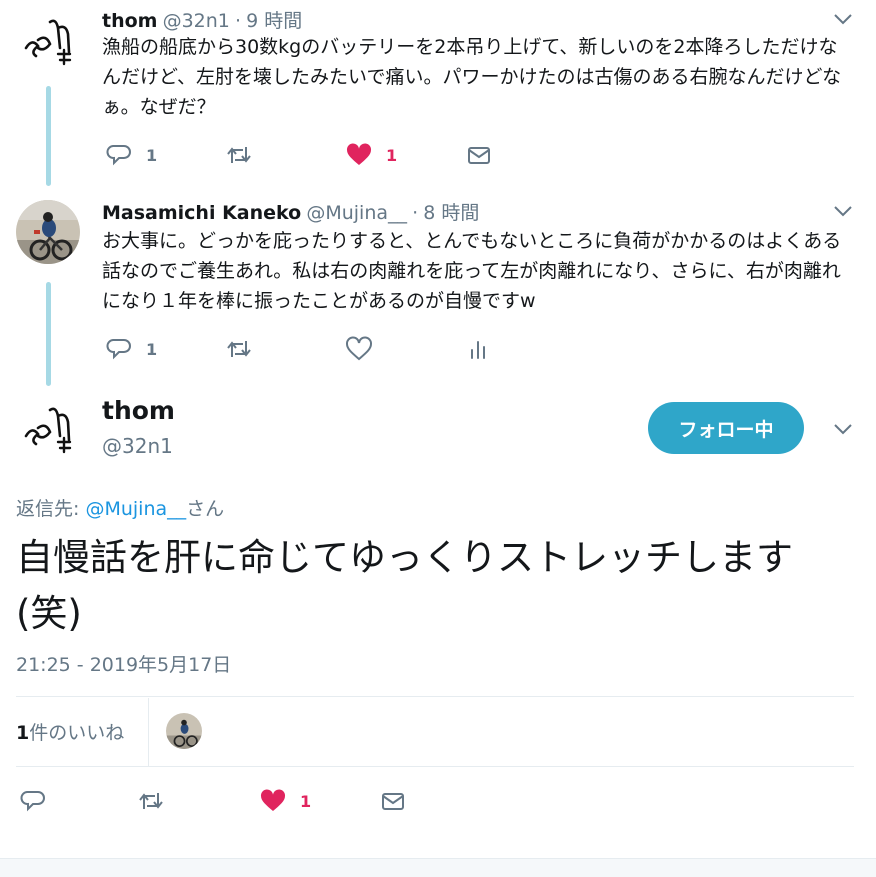 Image resolution: width=876 pixels, height=877 pixels. I want to click on user-handle: @Mujina__, so click(356, 213).